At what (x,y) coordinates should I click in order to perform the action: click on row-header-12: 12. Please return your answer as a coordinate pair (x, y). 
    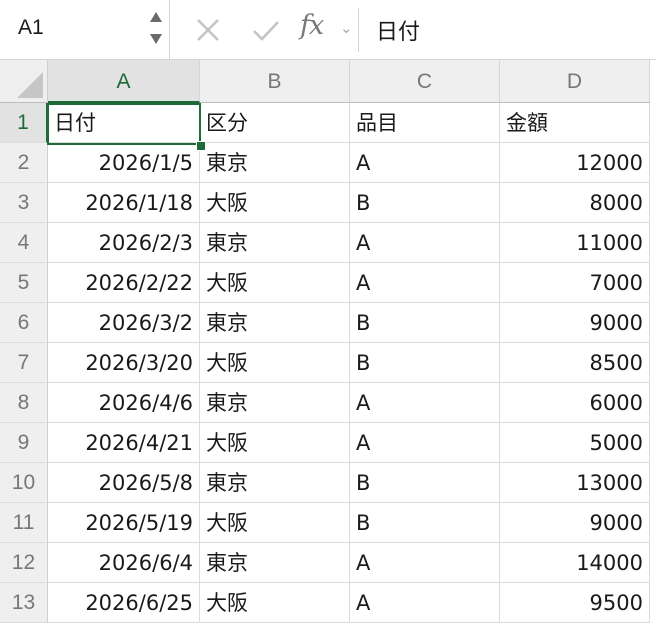
    Looking at the image, I should click on (24, 563).